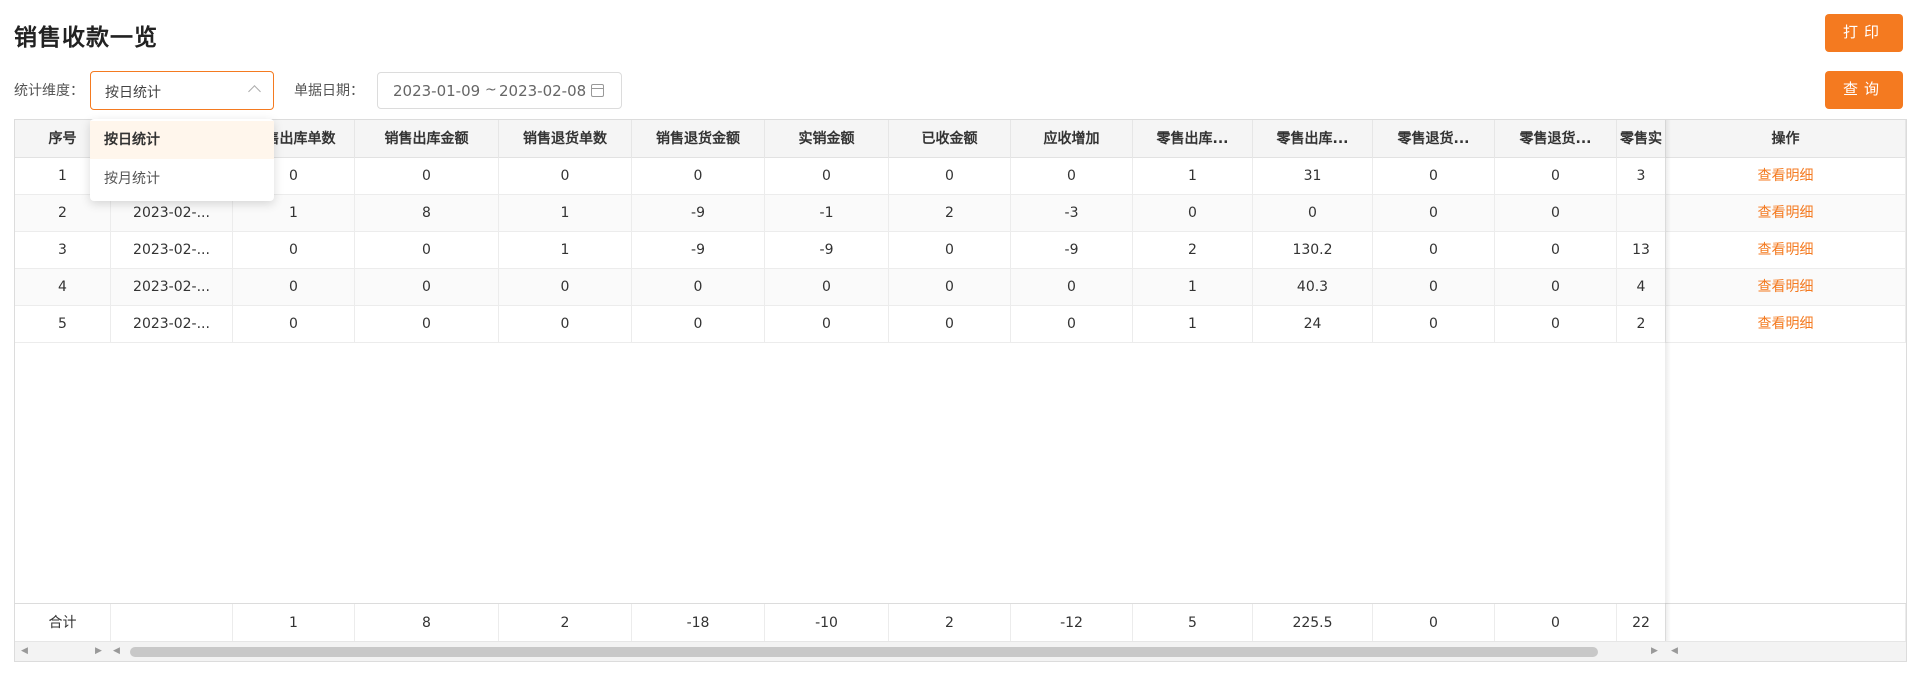  Describe the element at coordinates (329, 91) in the screenshot. I see `date-label: 单据日期：` at that location.